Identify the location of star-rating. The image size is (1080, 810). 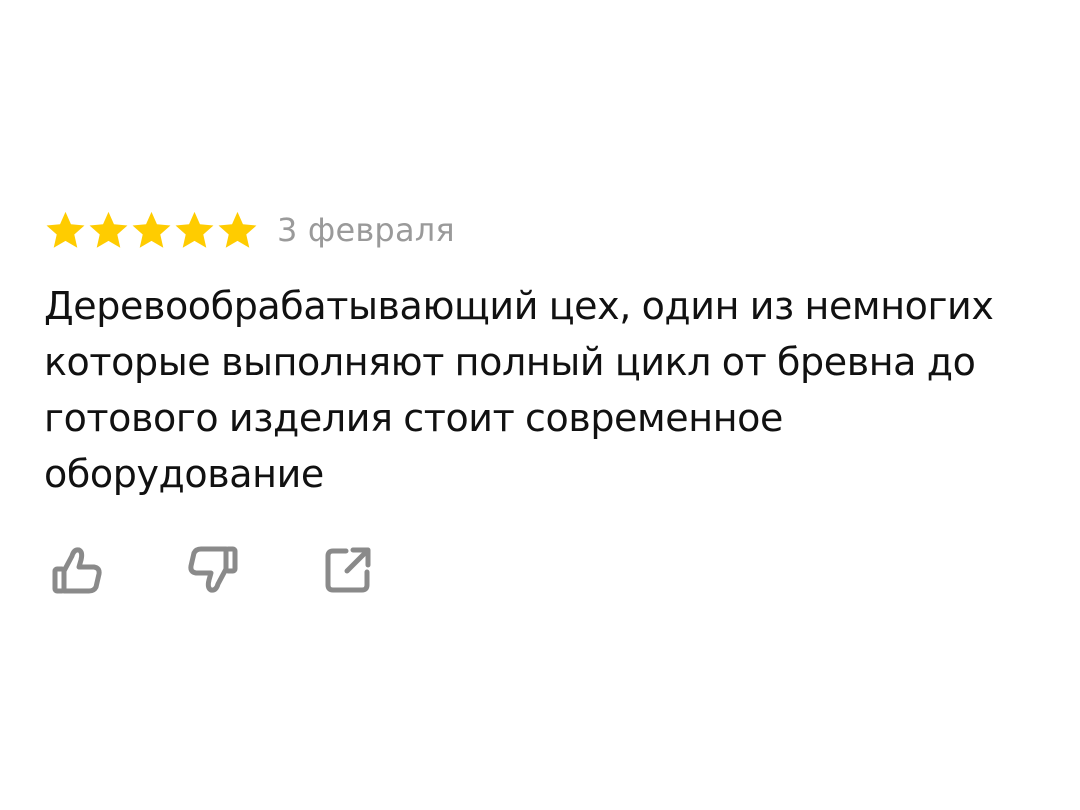
(151, 230).